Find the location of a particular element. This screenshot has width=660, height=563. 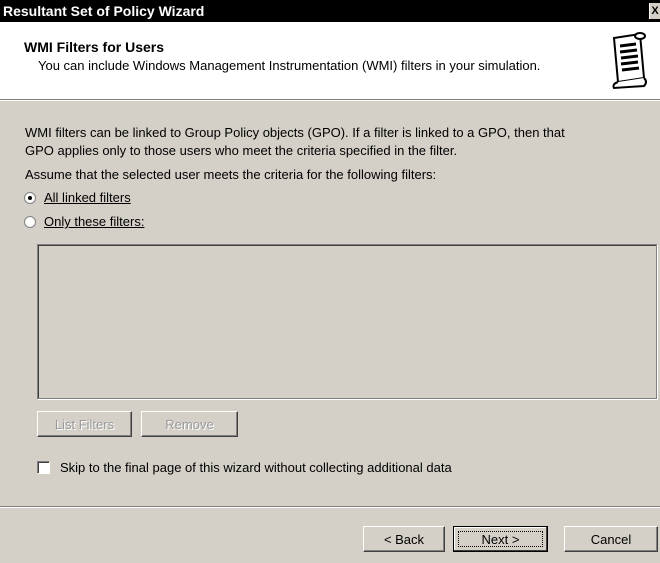

remove-button: Remove is located at coordinates (189, 424).